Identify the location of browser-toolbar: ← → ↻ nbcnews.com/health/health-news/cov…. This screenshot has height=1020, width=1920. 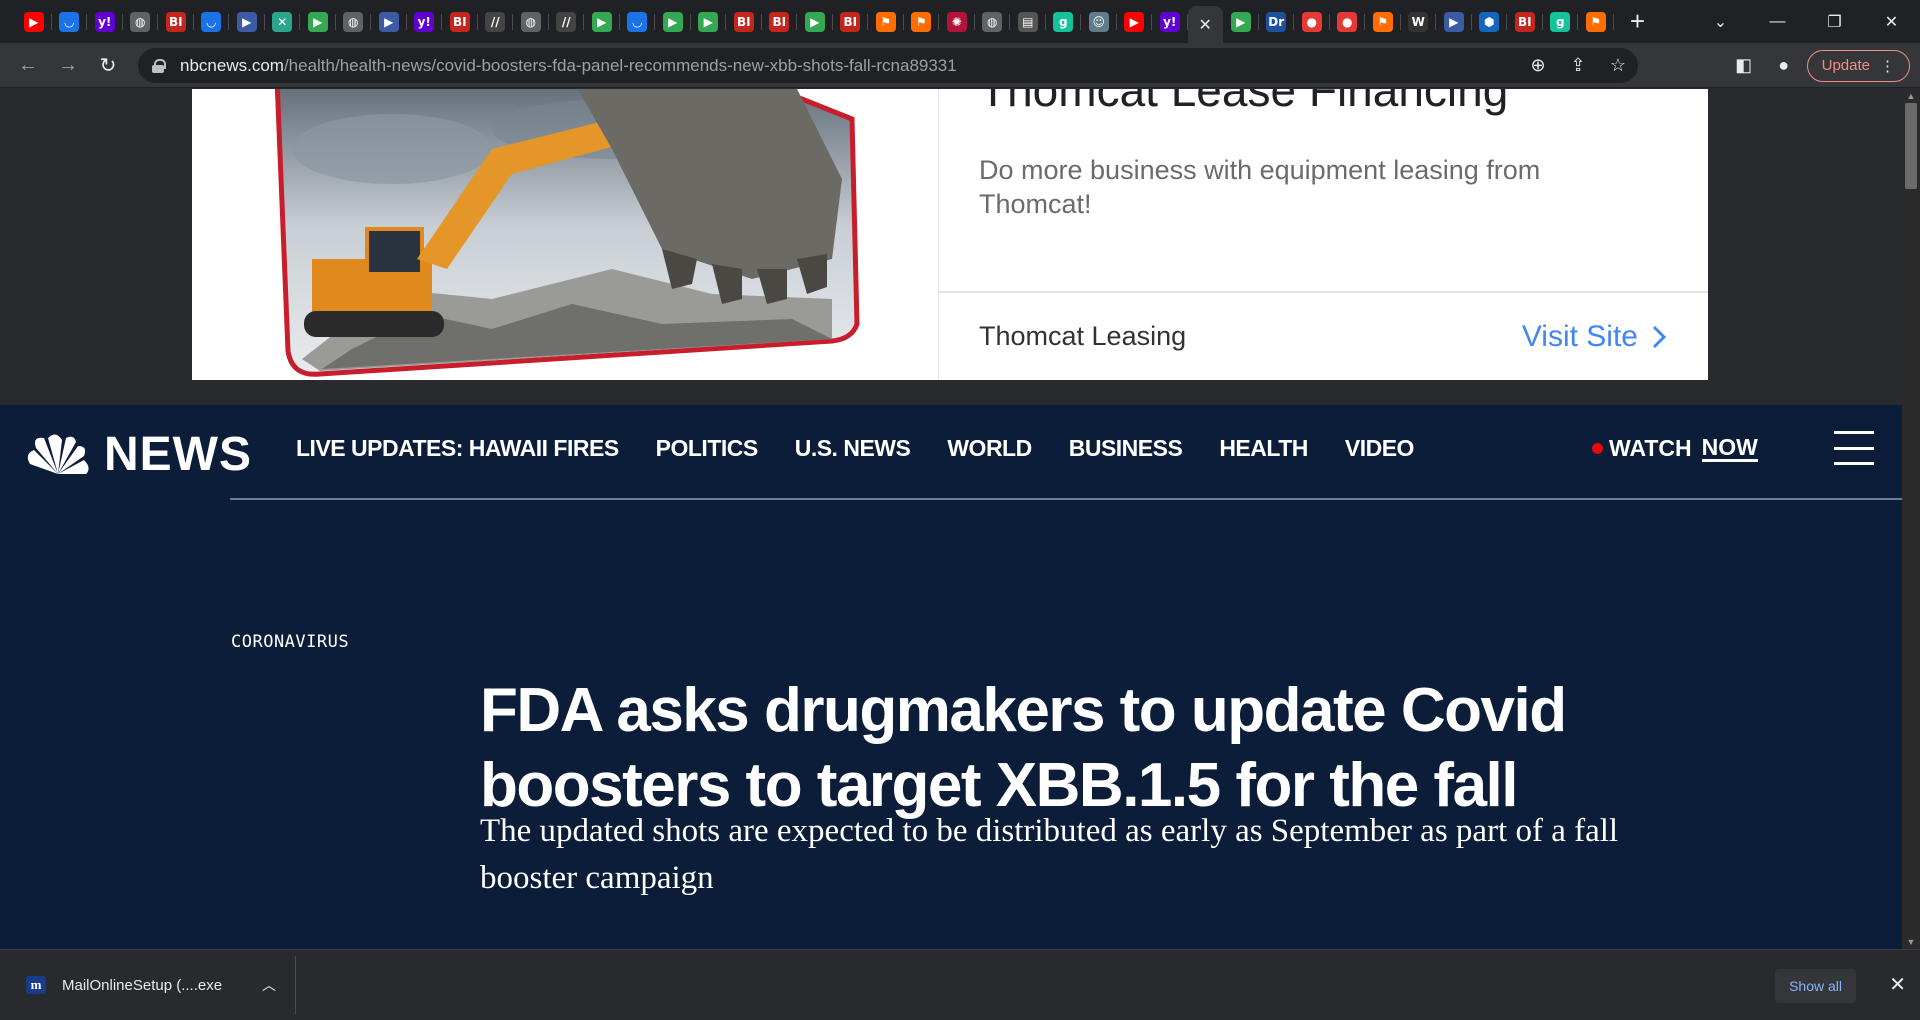
(960, 65).